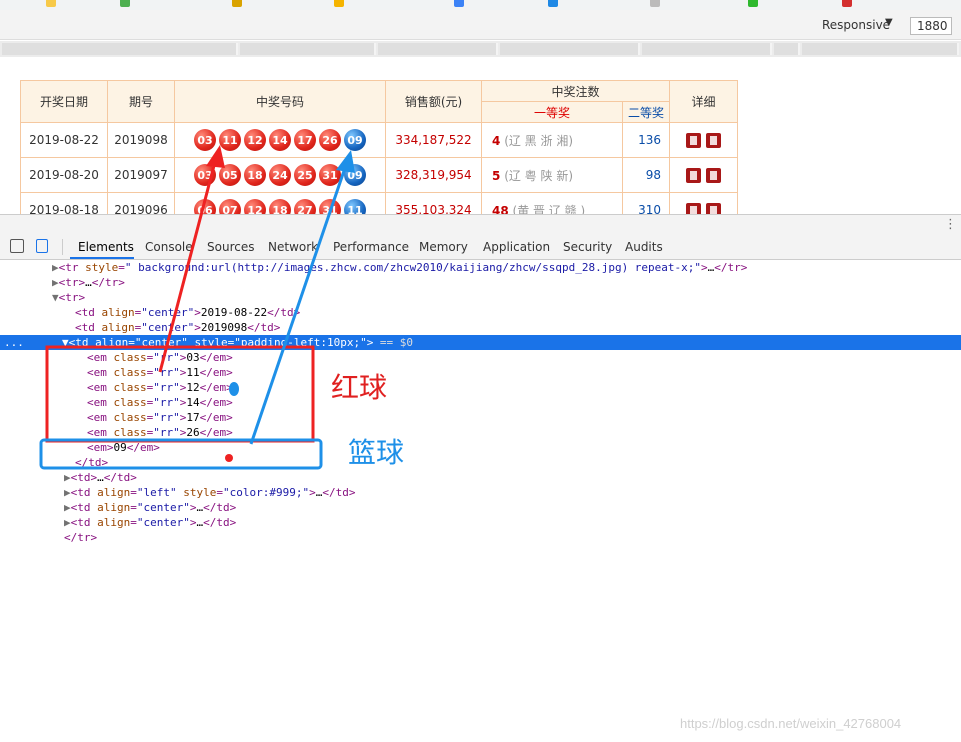  I want to click on header-second-prize: 二等奖, so click(646, 112).